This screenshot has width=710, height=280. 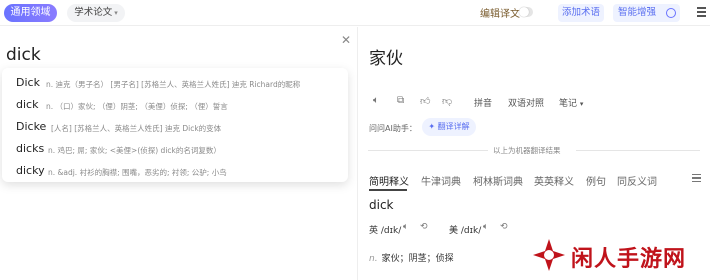 What do you see at coordinates (381, 205) in the screenshot?
I see `entry-word: dick` at bounding box center [381, 205].